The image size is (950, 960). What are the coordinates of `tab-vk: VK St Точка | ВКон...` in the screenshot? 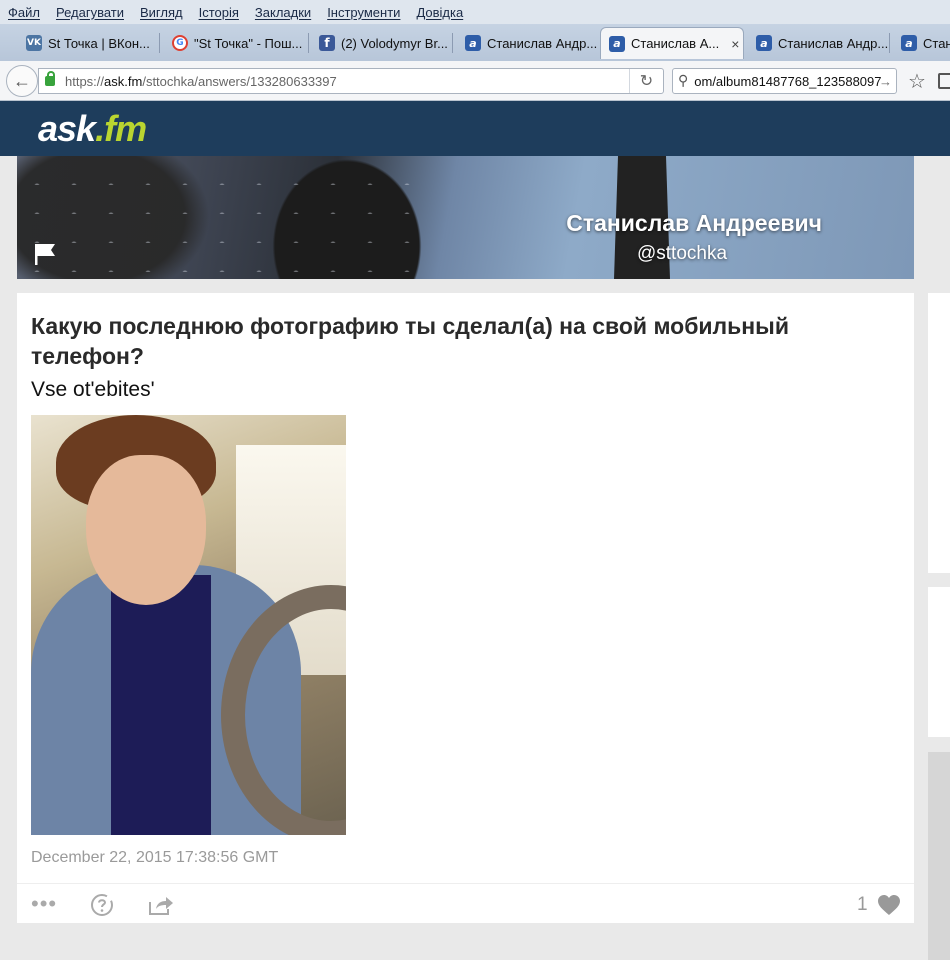 It's located at (89, 43).